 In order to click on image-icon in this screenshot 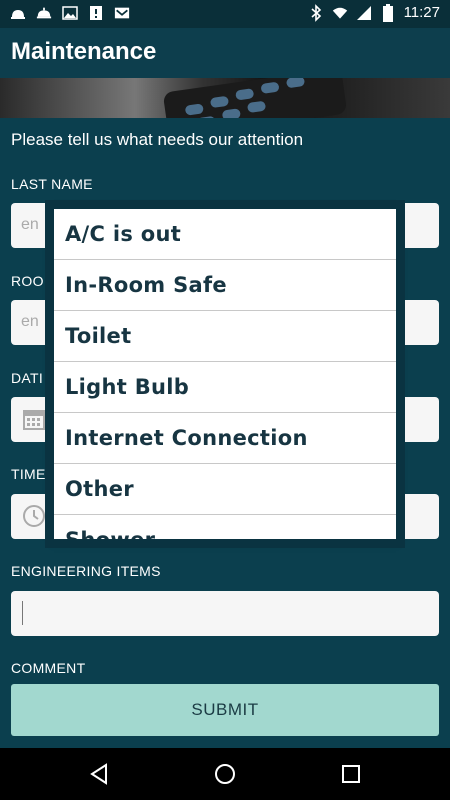, I will do `click(70, 13)`.